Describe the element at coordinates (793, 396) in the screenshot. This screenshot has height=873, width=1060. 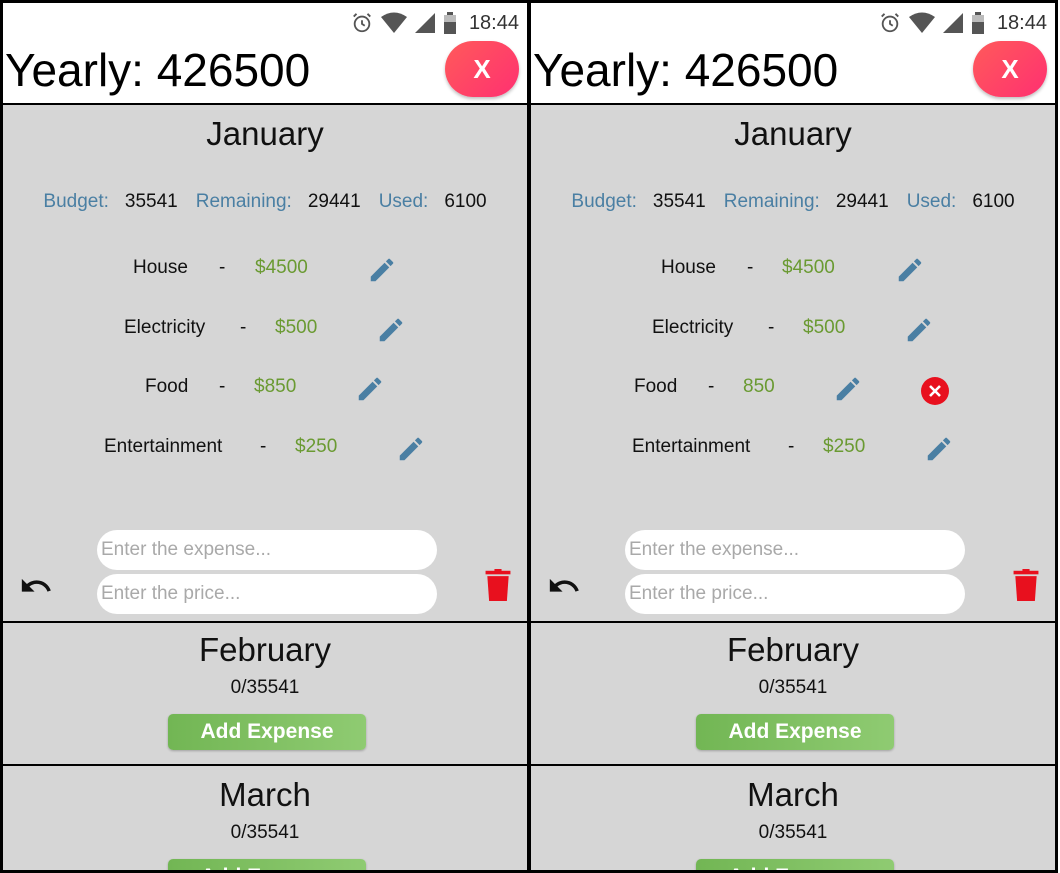
I see `expense-row-editing: Food - 850` at that location.